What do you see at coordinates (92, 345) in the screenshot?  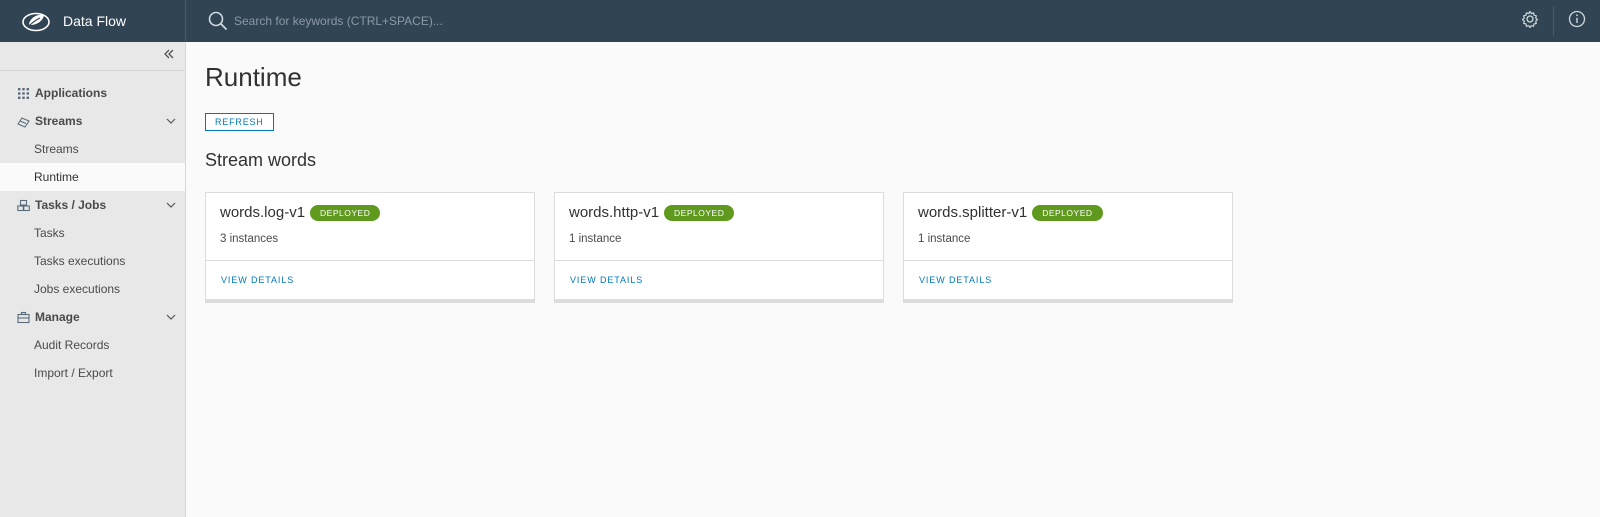 I see `sidebar-item-audit-records: Audit Records` at bounding box center [92, 345].